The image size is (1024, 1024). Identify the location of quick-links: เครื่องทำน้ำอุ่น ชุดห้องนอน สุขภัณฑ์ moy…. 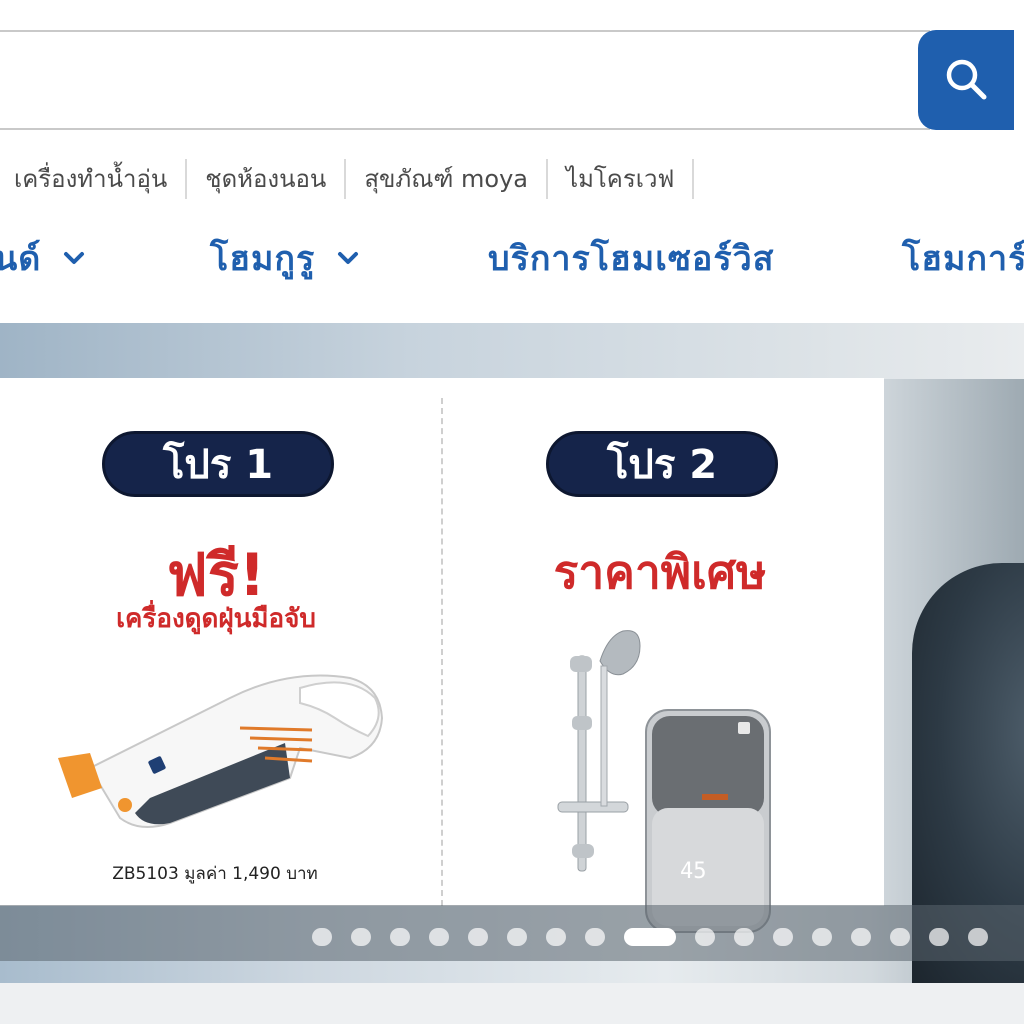
(347, 179).